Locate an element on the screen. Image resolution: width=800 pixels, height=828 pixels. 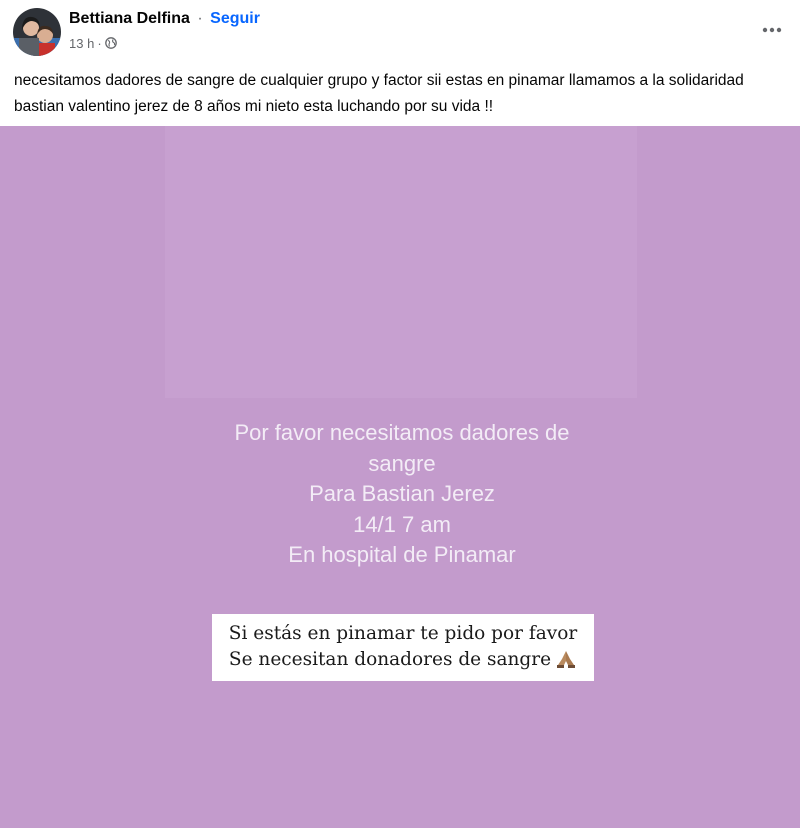
more-options-button is located at coordinates (772, 30).